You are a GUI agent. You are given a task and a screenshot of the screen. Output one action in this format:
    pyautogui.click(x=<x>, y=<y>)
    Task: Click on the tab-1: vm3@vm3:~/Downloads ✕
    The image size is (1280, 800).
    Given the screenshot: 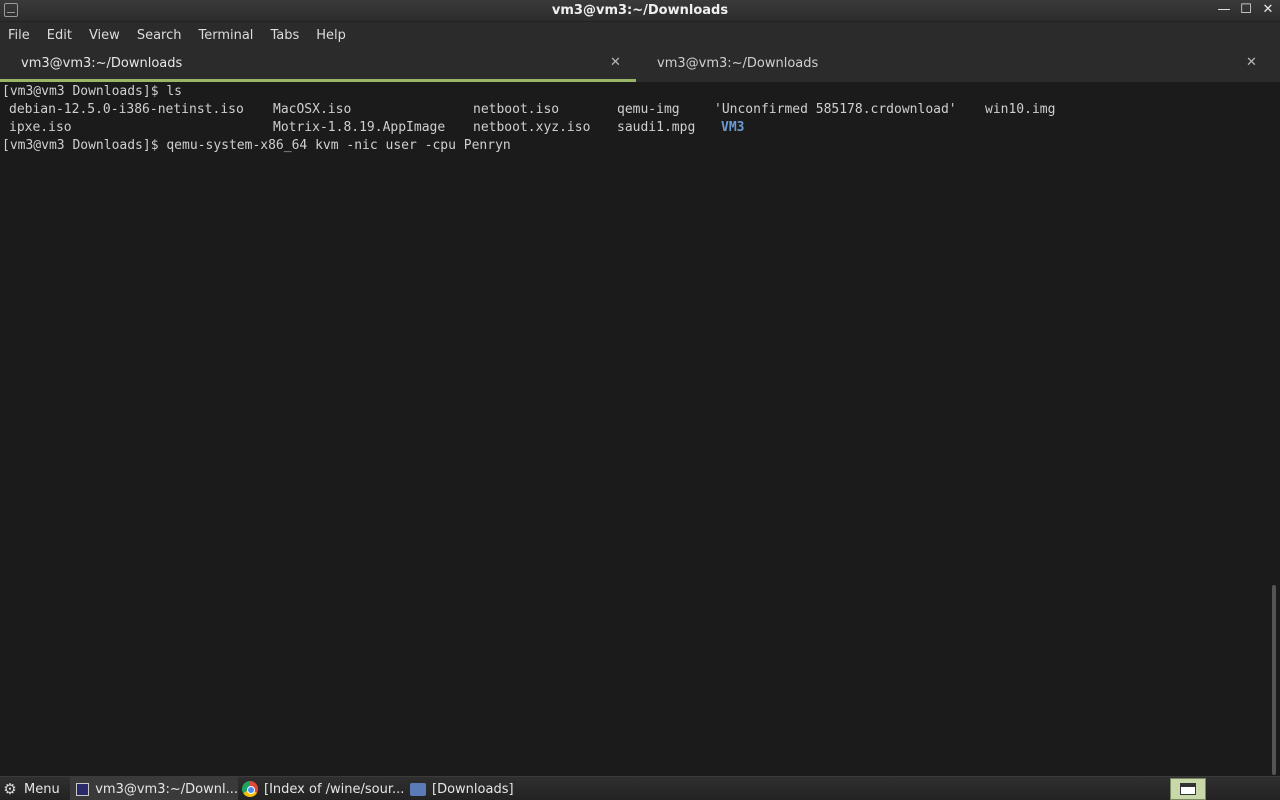 What is the action you would take?
    pyautogui.click(x=318, y=65)
    